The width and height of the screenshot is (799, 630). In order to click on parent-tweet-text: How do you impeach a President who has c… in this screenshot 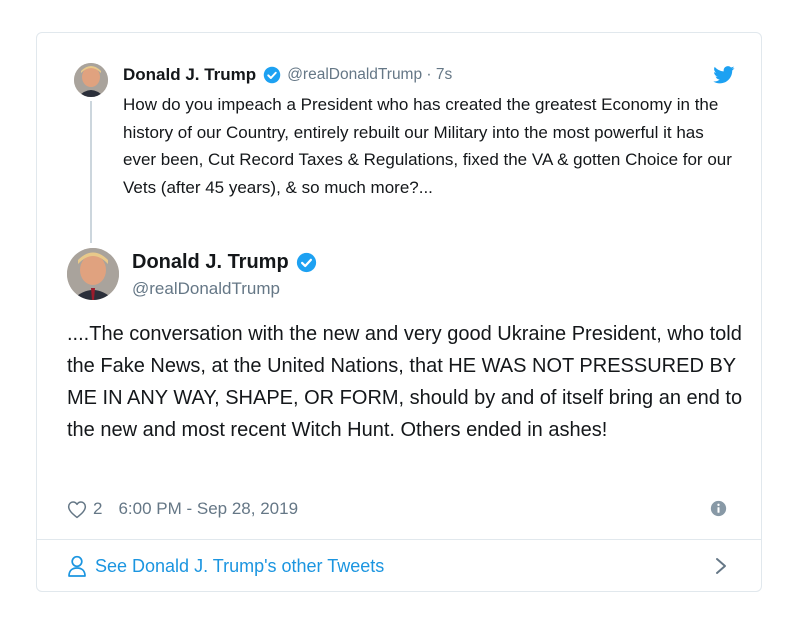, I will do `click(427, 146)`.